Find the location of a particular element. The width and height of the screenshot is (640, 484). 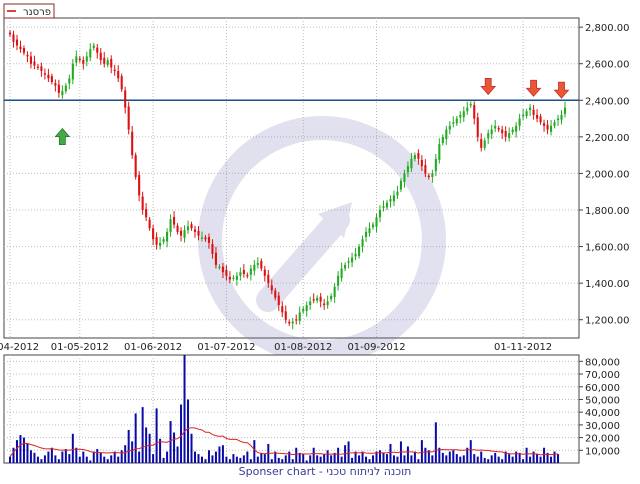

x-tick-label: 01-05-2012 is located at coordinates (80, 347).